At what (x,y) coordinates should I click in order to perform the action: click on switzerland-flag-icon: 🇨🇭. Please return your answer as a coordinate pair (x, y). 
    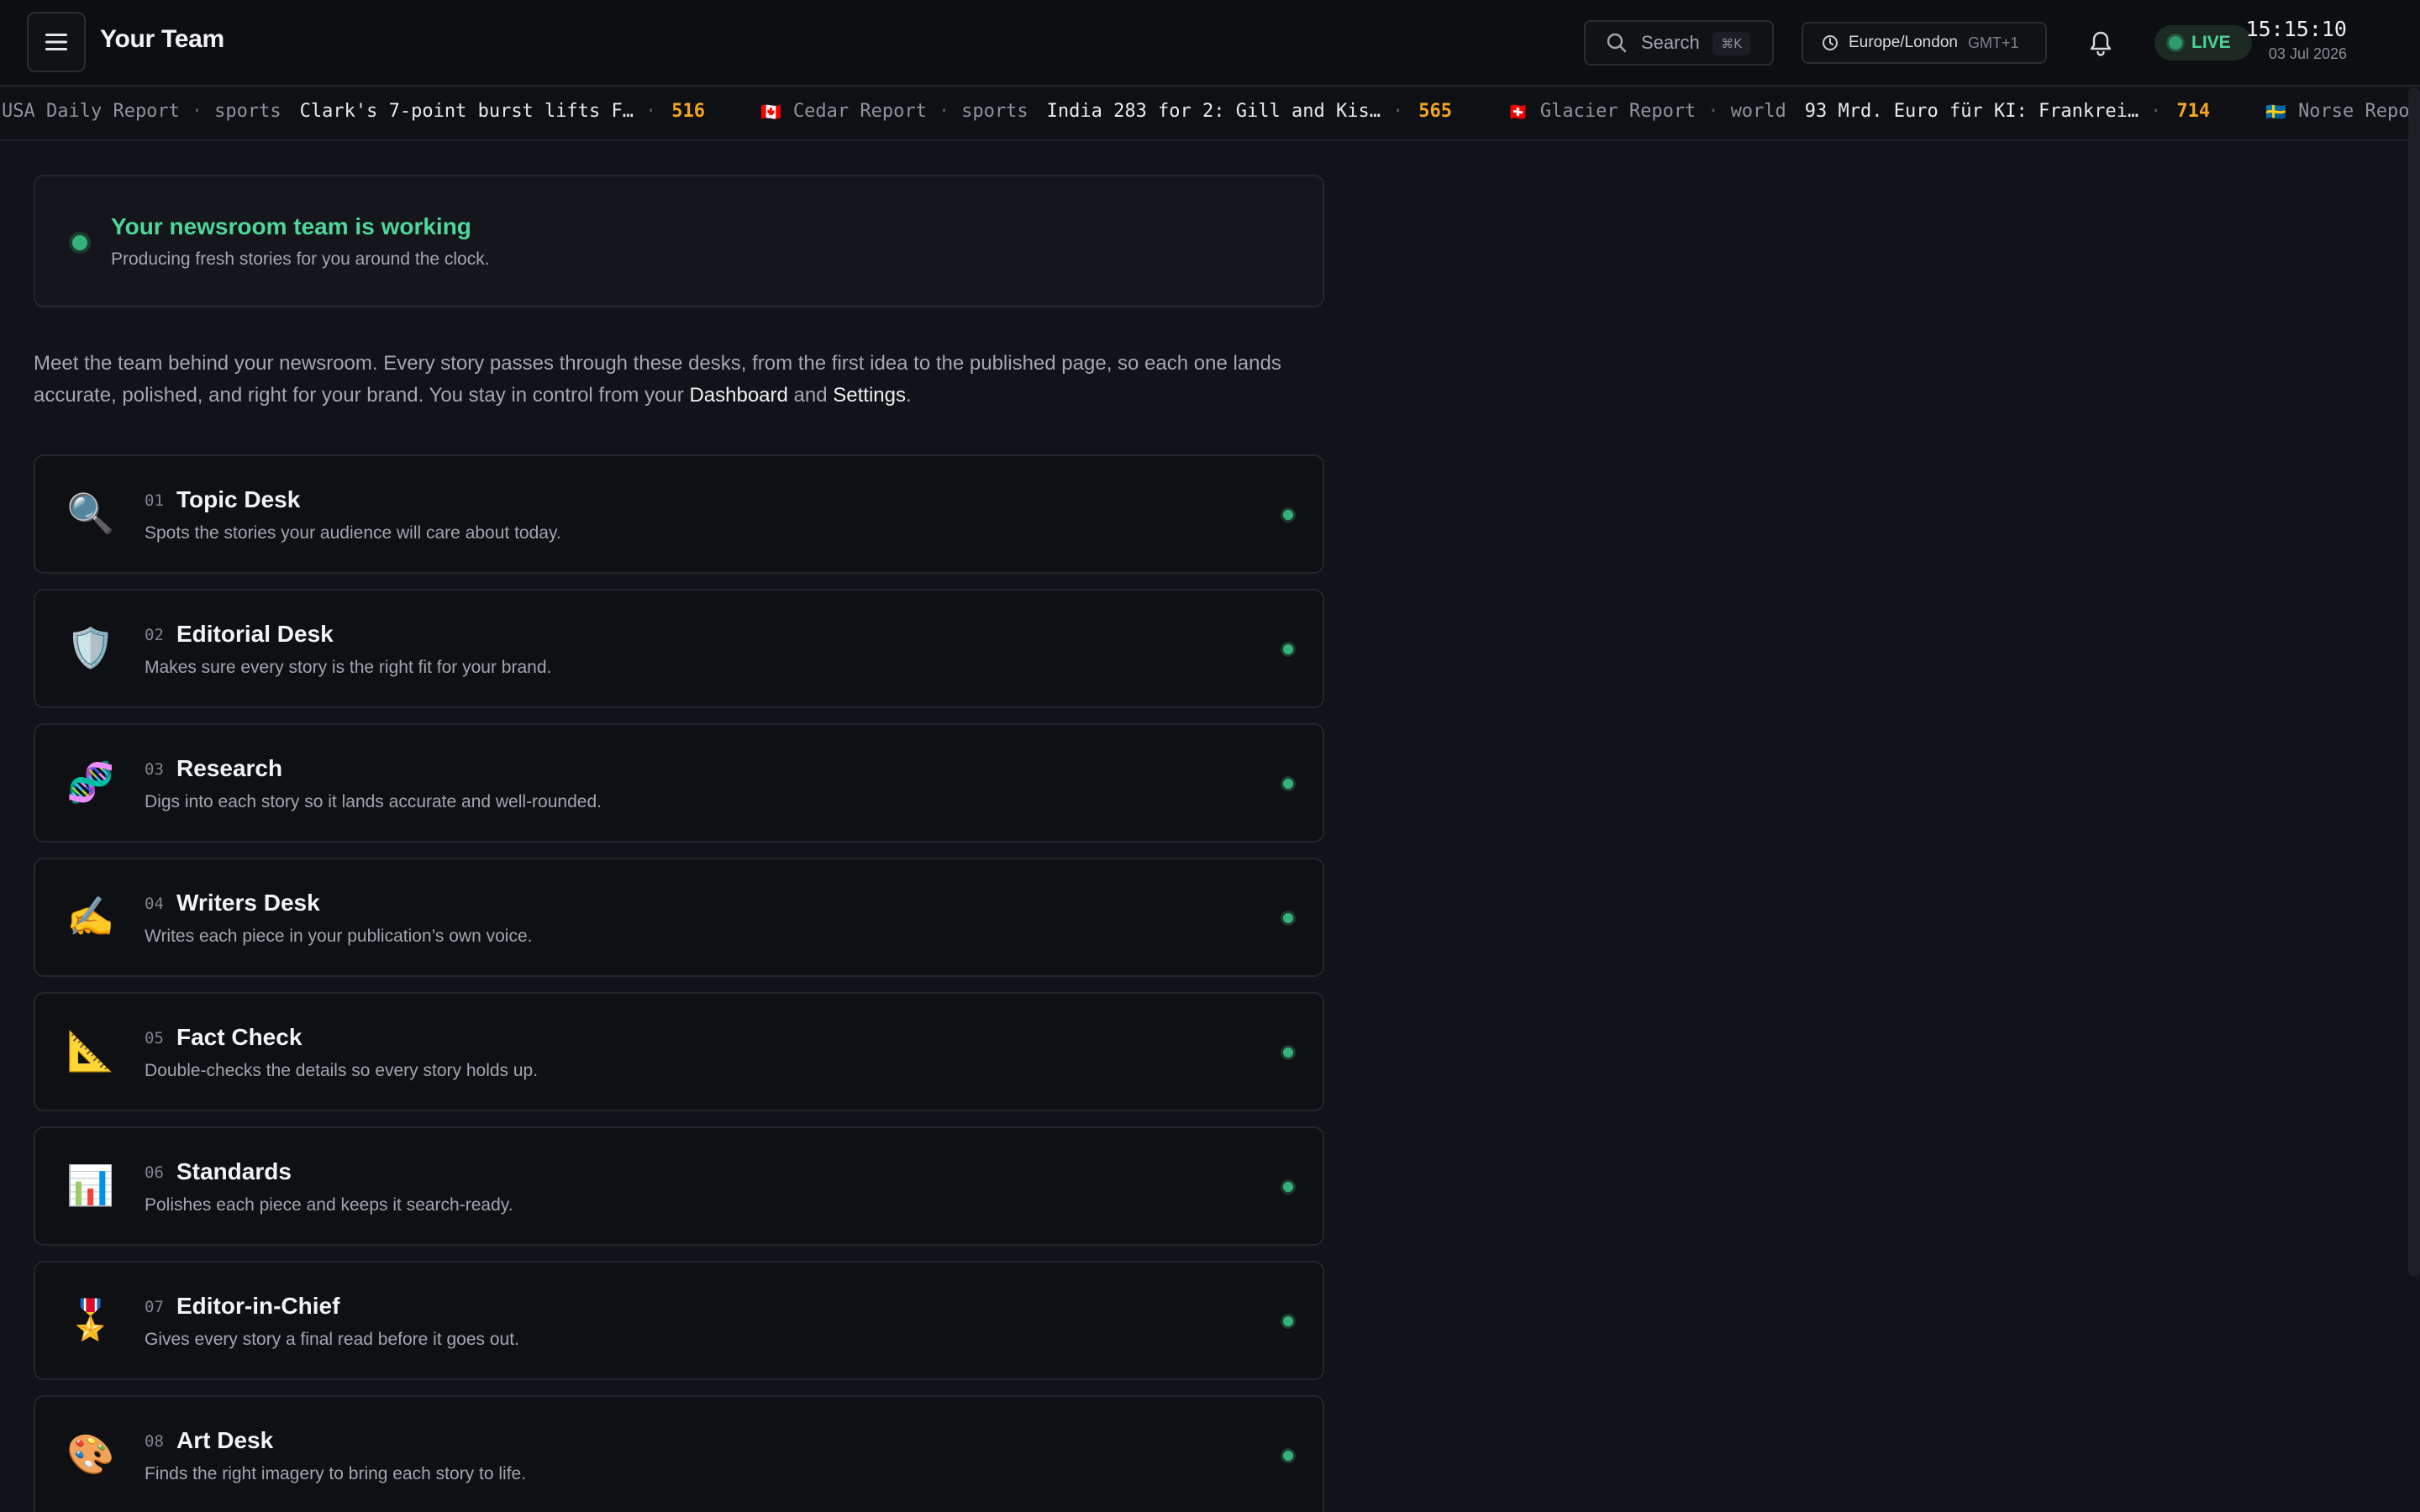
    Looking at the image, I should click on (1517, 111).